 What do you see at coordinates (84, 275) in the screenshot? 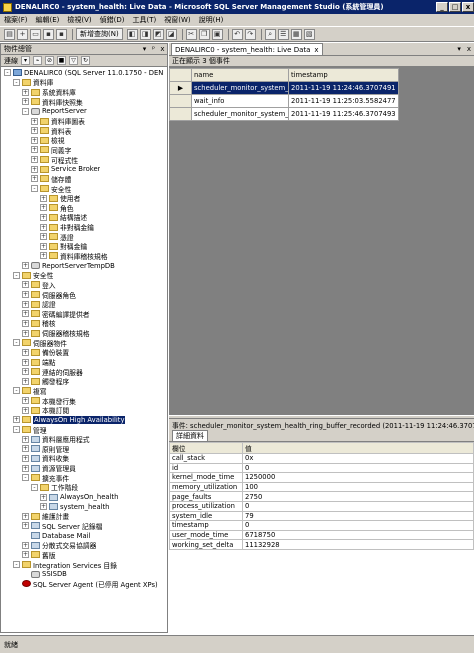
I see `tree-node: - 安全性` at bounding box center [84, 275].